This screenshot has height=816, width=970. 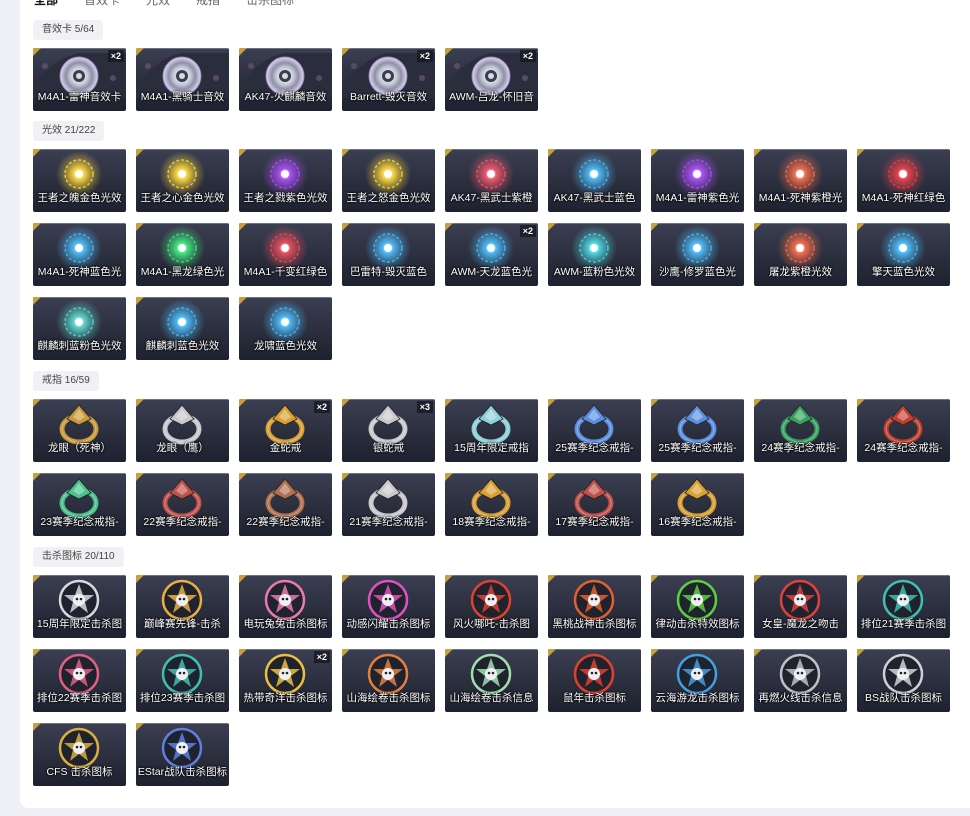 What do you see at coordinates (800, 698) in the screenshot?
I see `item-name: 再燃火线击杀信息` at bounding box center [800, 698].